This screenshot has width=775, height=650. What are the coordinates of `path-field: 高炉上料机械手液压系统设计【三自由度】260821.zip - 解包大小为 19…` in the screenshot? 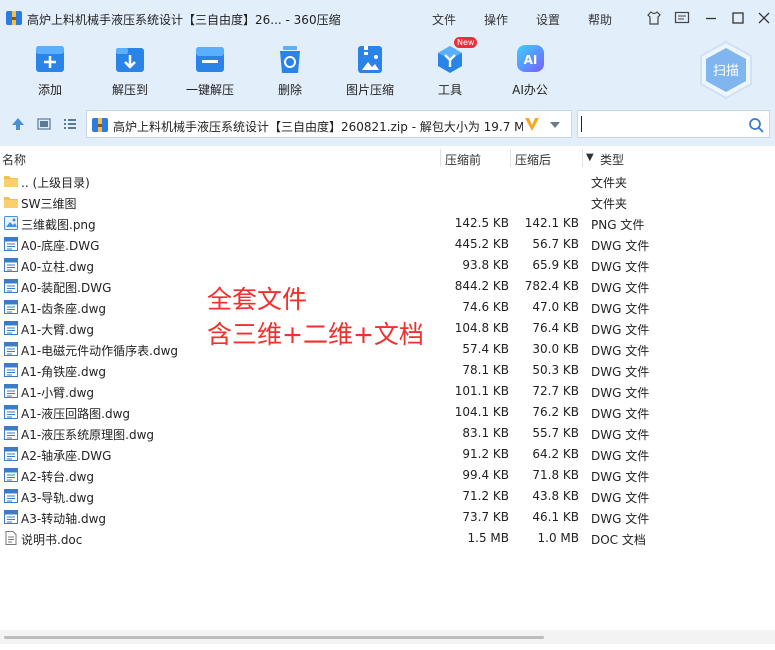 It's located at (329, 124).